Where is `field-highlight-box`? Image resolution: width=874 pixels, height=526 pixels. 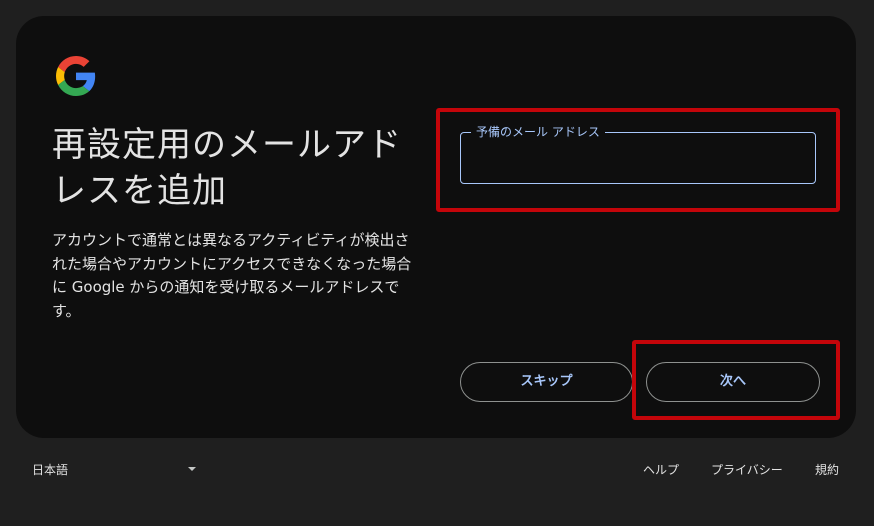
field-highlight-box is located at coordinates (638, 160).